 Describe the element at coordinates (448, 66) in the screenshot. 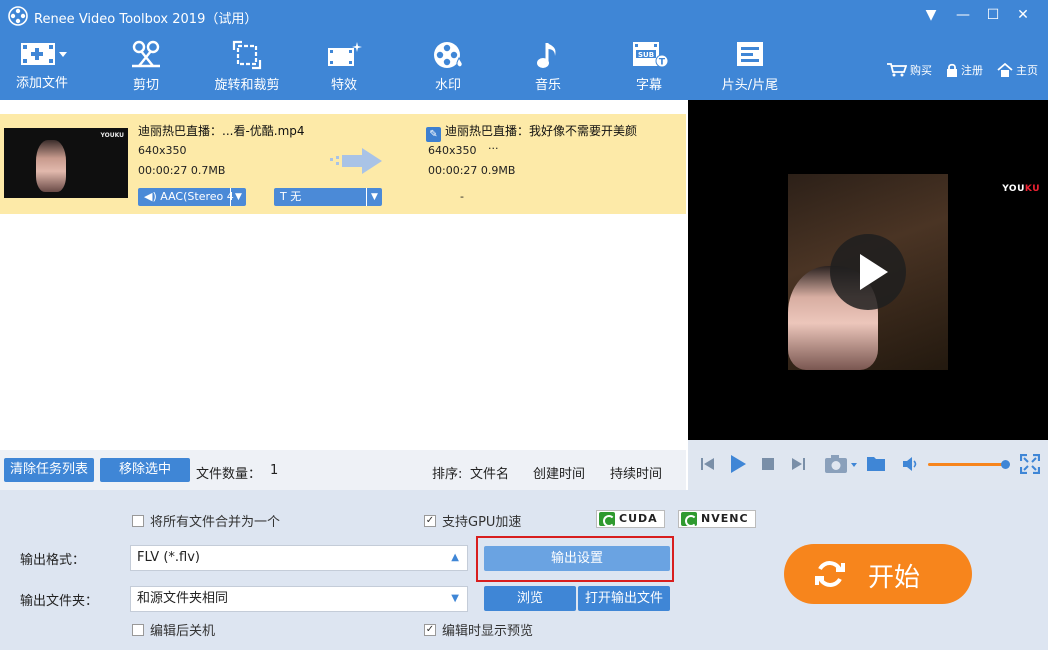

I see `tool-watermark: 水印` at that location.